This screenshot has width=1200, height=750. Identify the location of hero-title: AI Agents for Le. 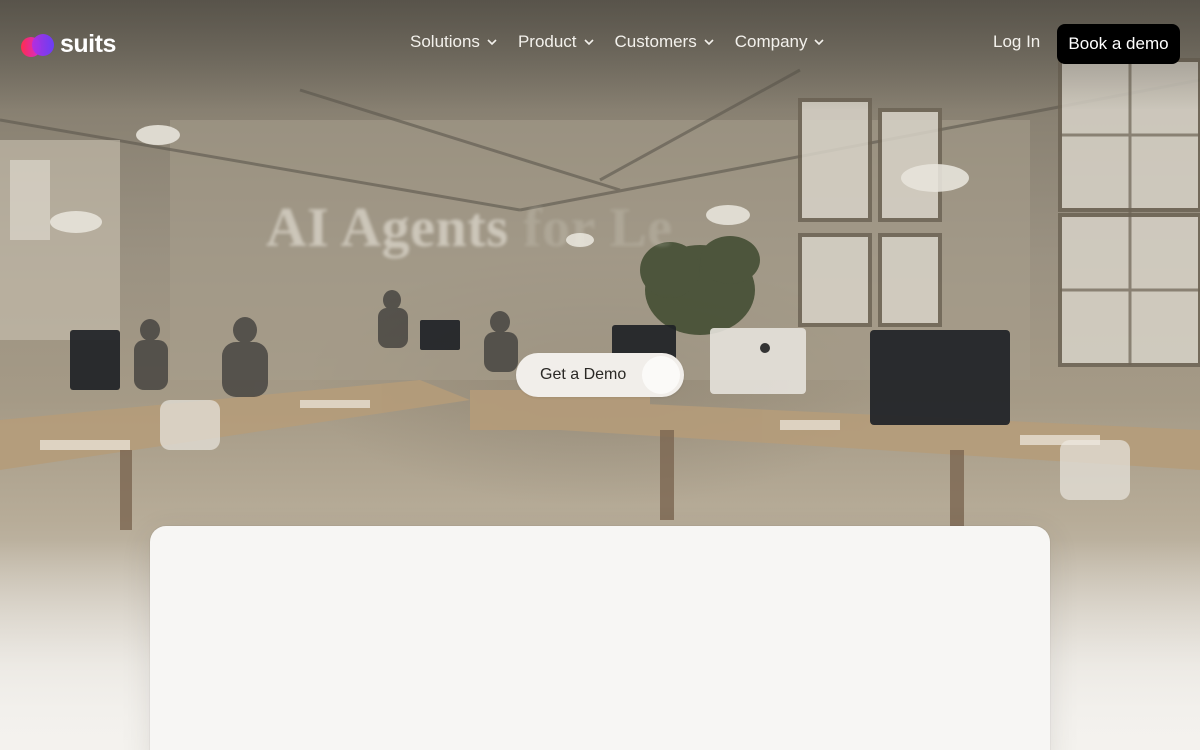
(469, 228).